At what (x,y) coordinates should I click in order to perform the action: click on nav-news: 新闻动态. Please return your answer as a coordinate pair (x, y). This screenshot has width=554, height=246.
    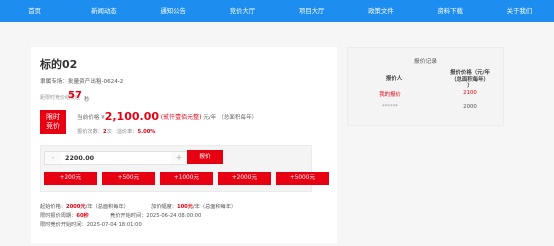
    Looking at the image, I should click on (103, 11).